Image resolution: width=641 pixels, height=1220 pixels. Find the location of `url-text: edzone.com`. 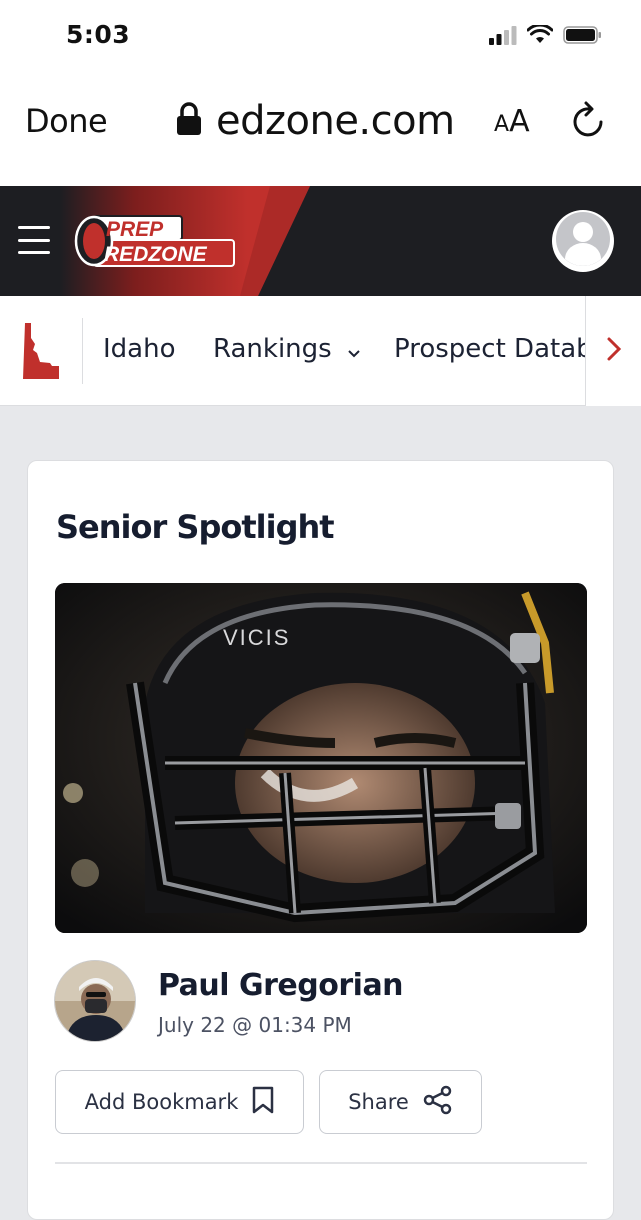

url-text: edzone.com is located at coordinates (335, 121).